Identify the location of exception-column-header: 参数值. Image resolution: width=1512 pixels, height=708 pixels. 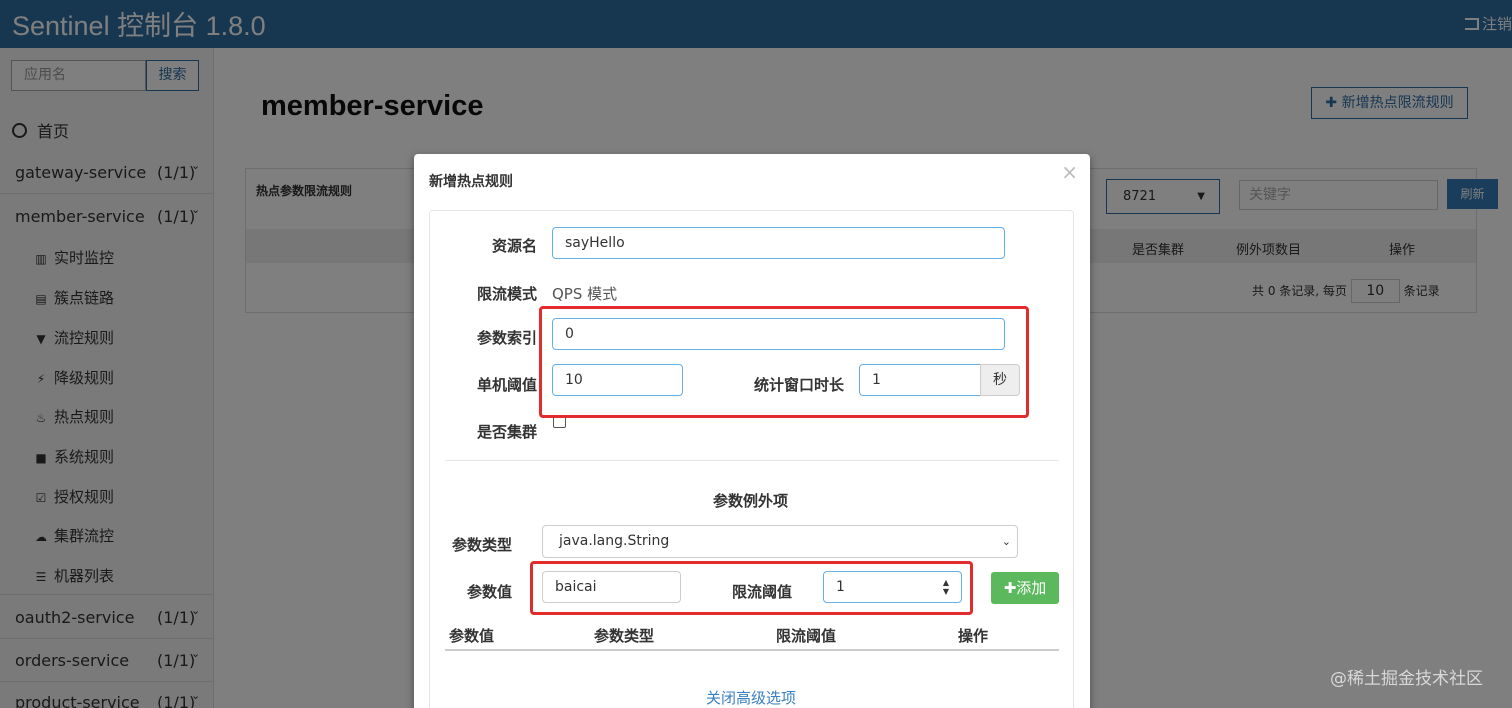
(472, 636).